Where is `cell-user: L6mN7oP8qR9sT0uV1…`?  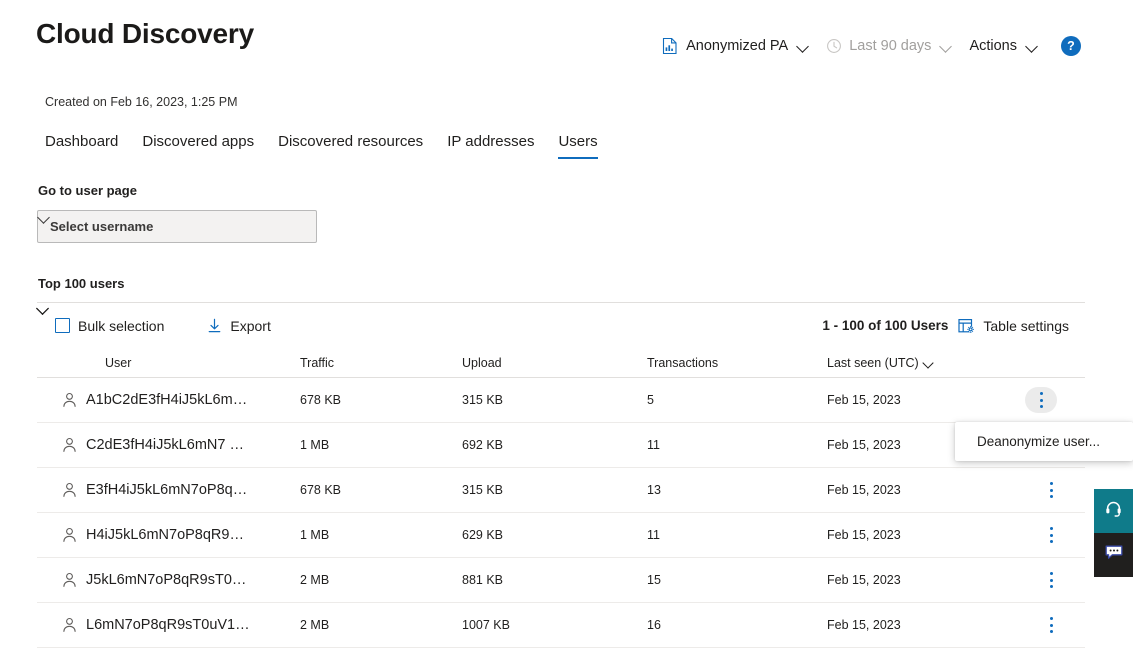
cell-user: L6mN7oP8qR9sT0uV1… is located at coordinates (167, 625).